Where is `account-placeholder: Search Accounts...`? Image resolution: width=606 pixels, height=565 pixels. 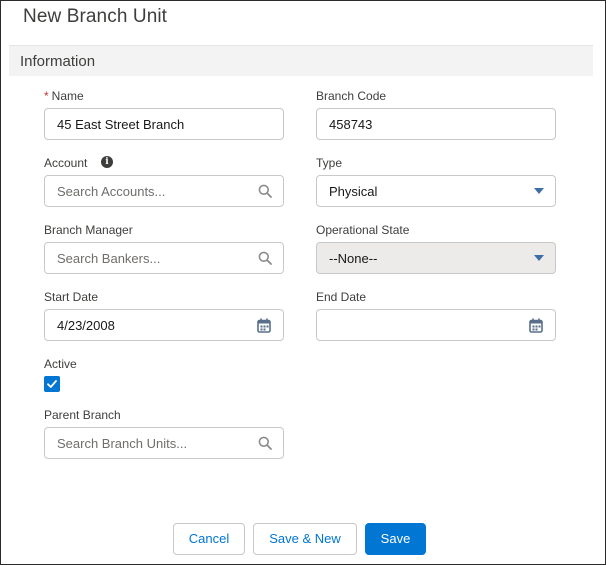 account-placeholder: Search Accounts... is located at coordinates (111, 191).